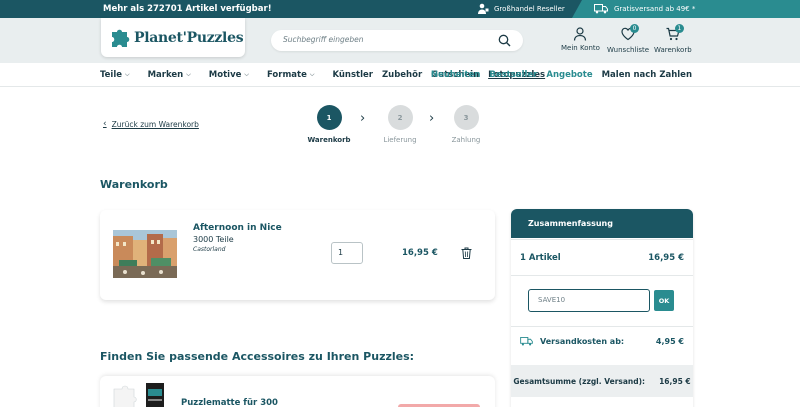 Image resolution: width=800 pixels, height=407 pixels. Describe the element at coordinates (329, 140) in the screenshot. I see `step-label: Warenkorb` at that location.